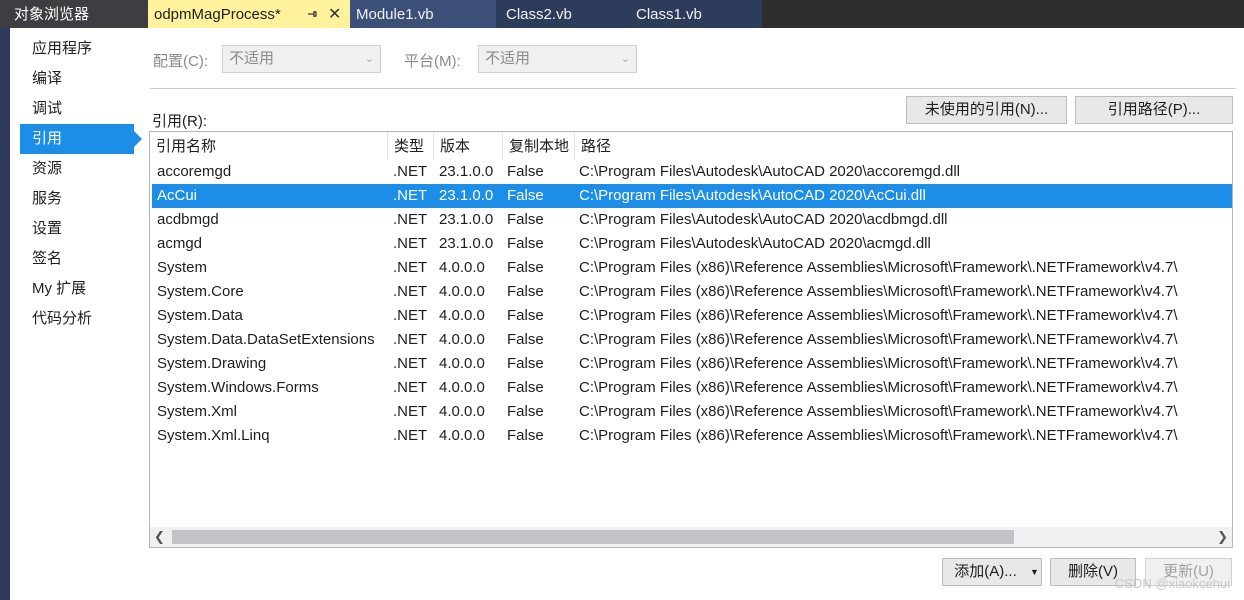 This screenshot has width=1244, height=600. I want to click on chevron-left-icon: ❮, so click(159, 537).